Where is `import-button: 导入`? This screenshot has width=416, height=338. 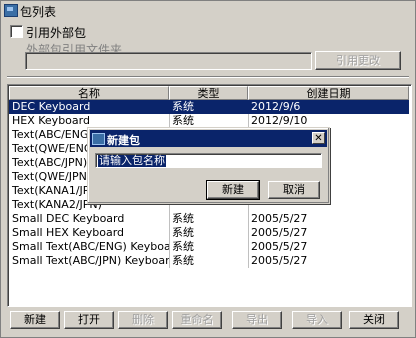 import-button: 导入 is located at coordinates (317, 320).